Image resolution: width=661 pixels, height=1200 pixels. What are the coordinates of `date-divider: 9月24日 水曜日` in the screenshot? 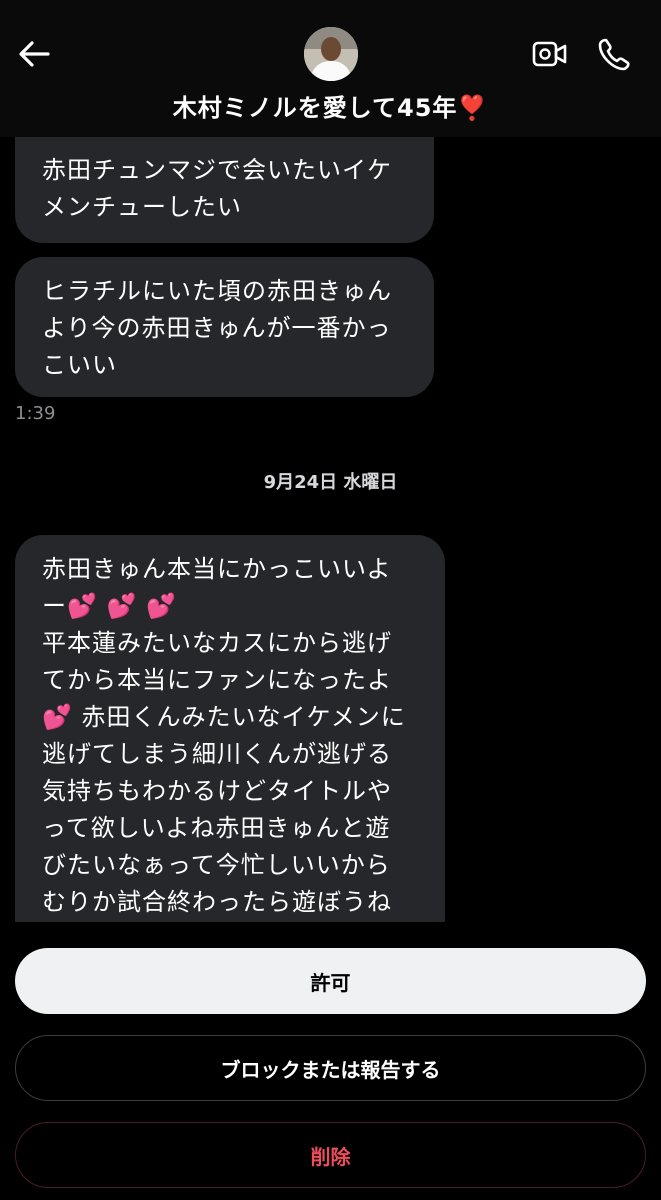 It's located at (330, 482).